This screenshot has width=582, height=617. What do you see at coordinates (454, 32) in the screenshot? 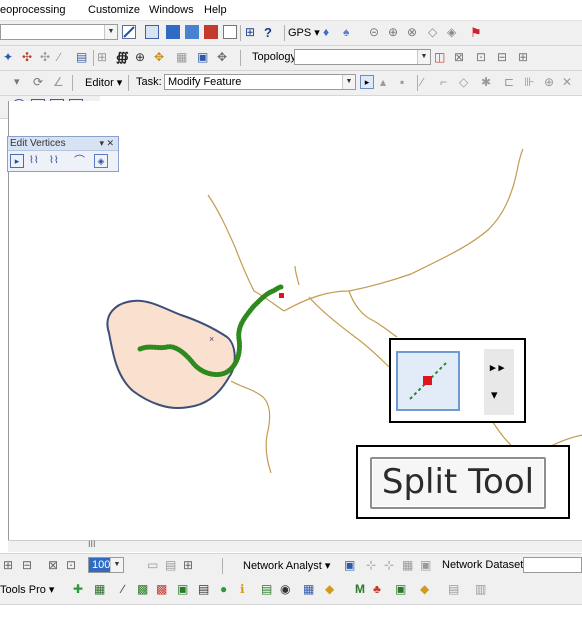
I see `disabled-tool-icon: ◈` at bounding box center [454, 32].